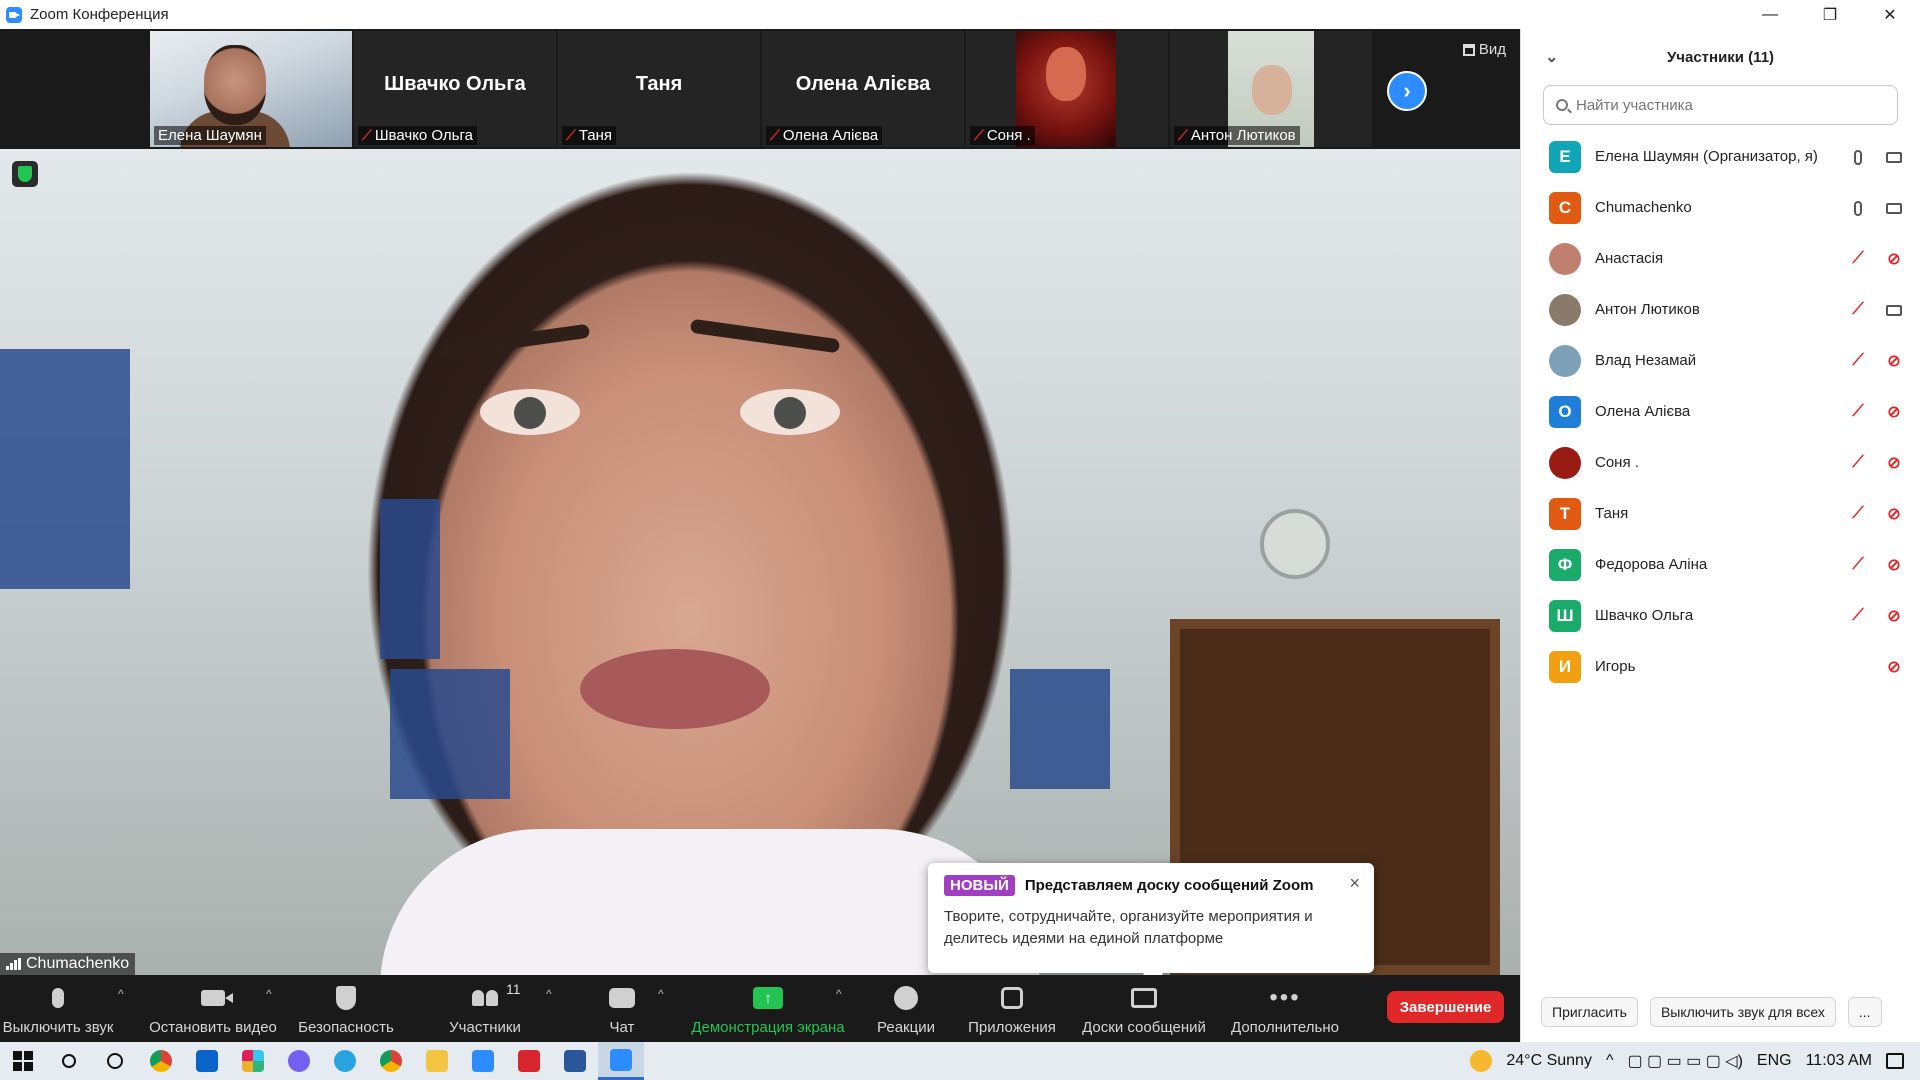 The height and width of the screenshot is (1080, 1920). I want to click on tile-name-label: ⟋ Антон Лютиков, so click(1237, 135).